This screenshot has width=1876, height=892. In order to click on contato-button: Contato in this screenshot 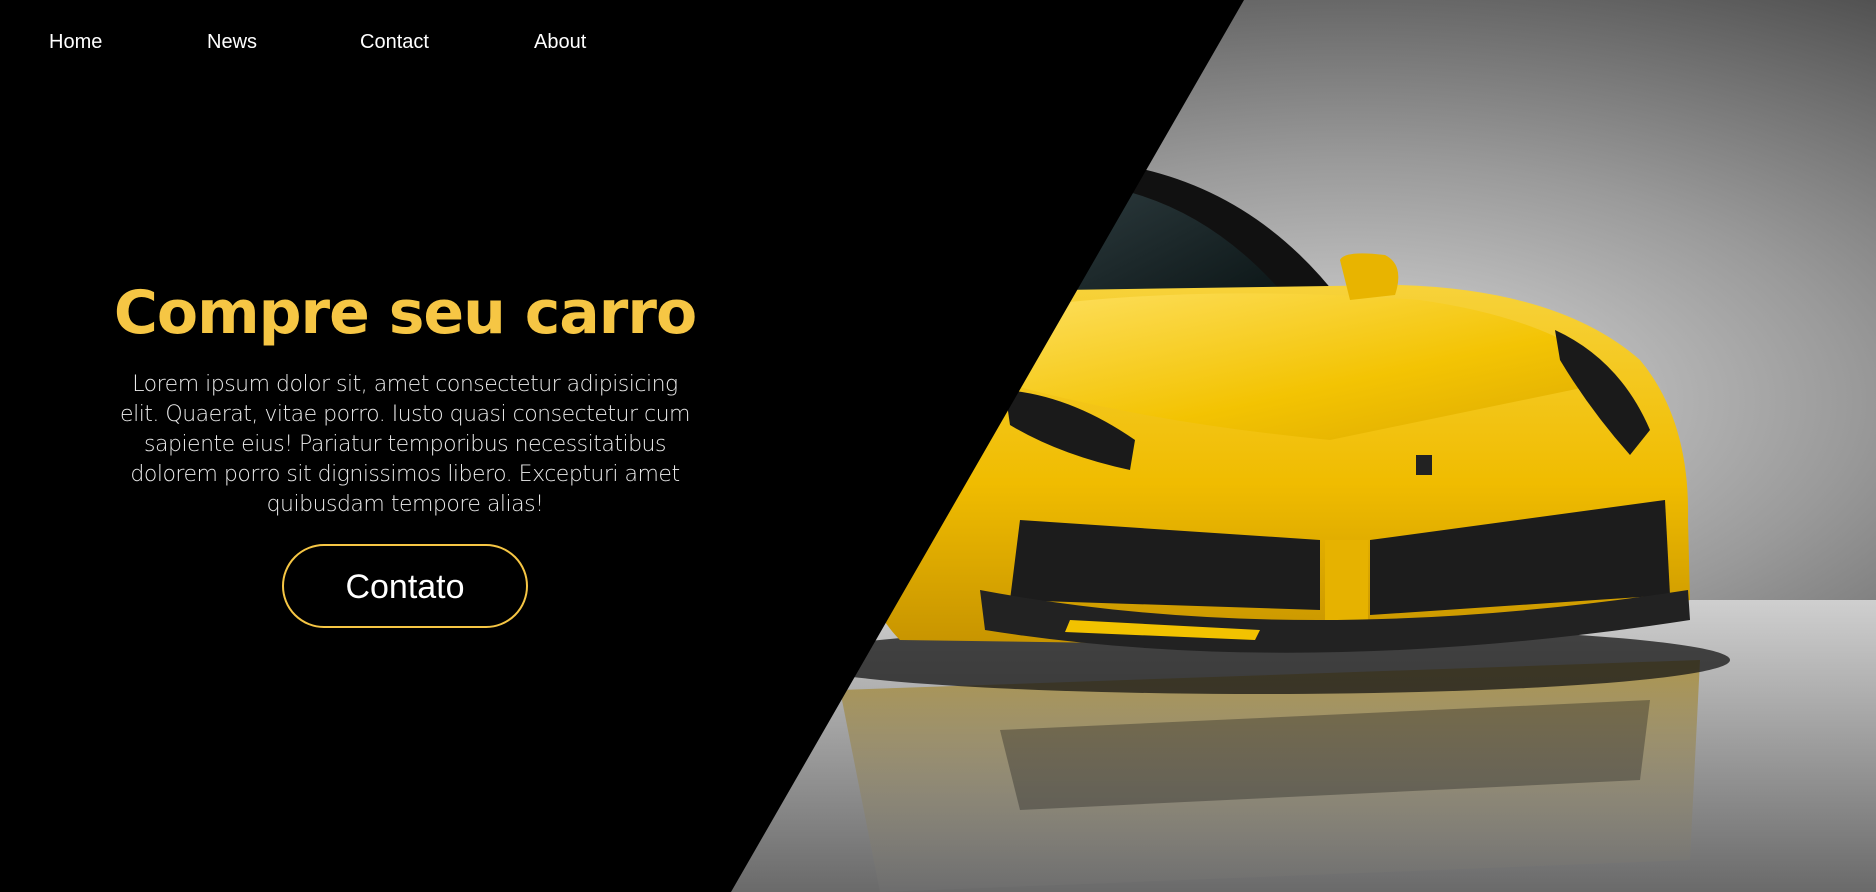, I will do `click(405, 586)`.